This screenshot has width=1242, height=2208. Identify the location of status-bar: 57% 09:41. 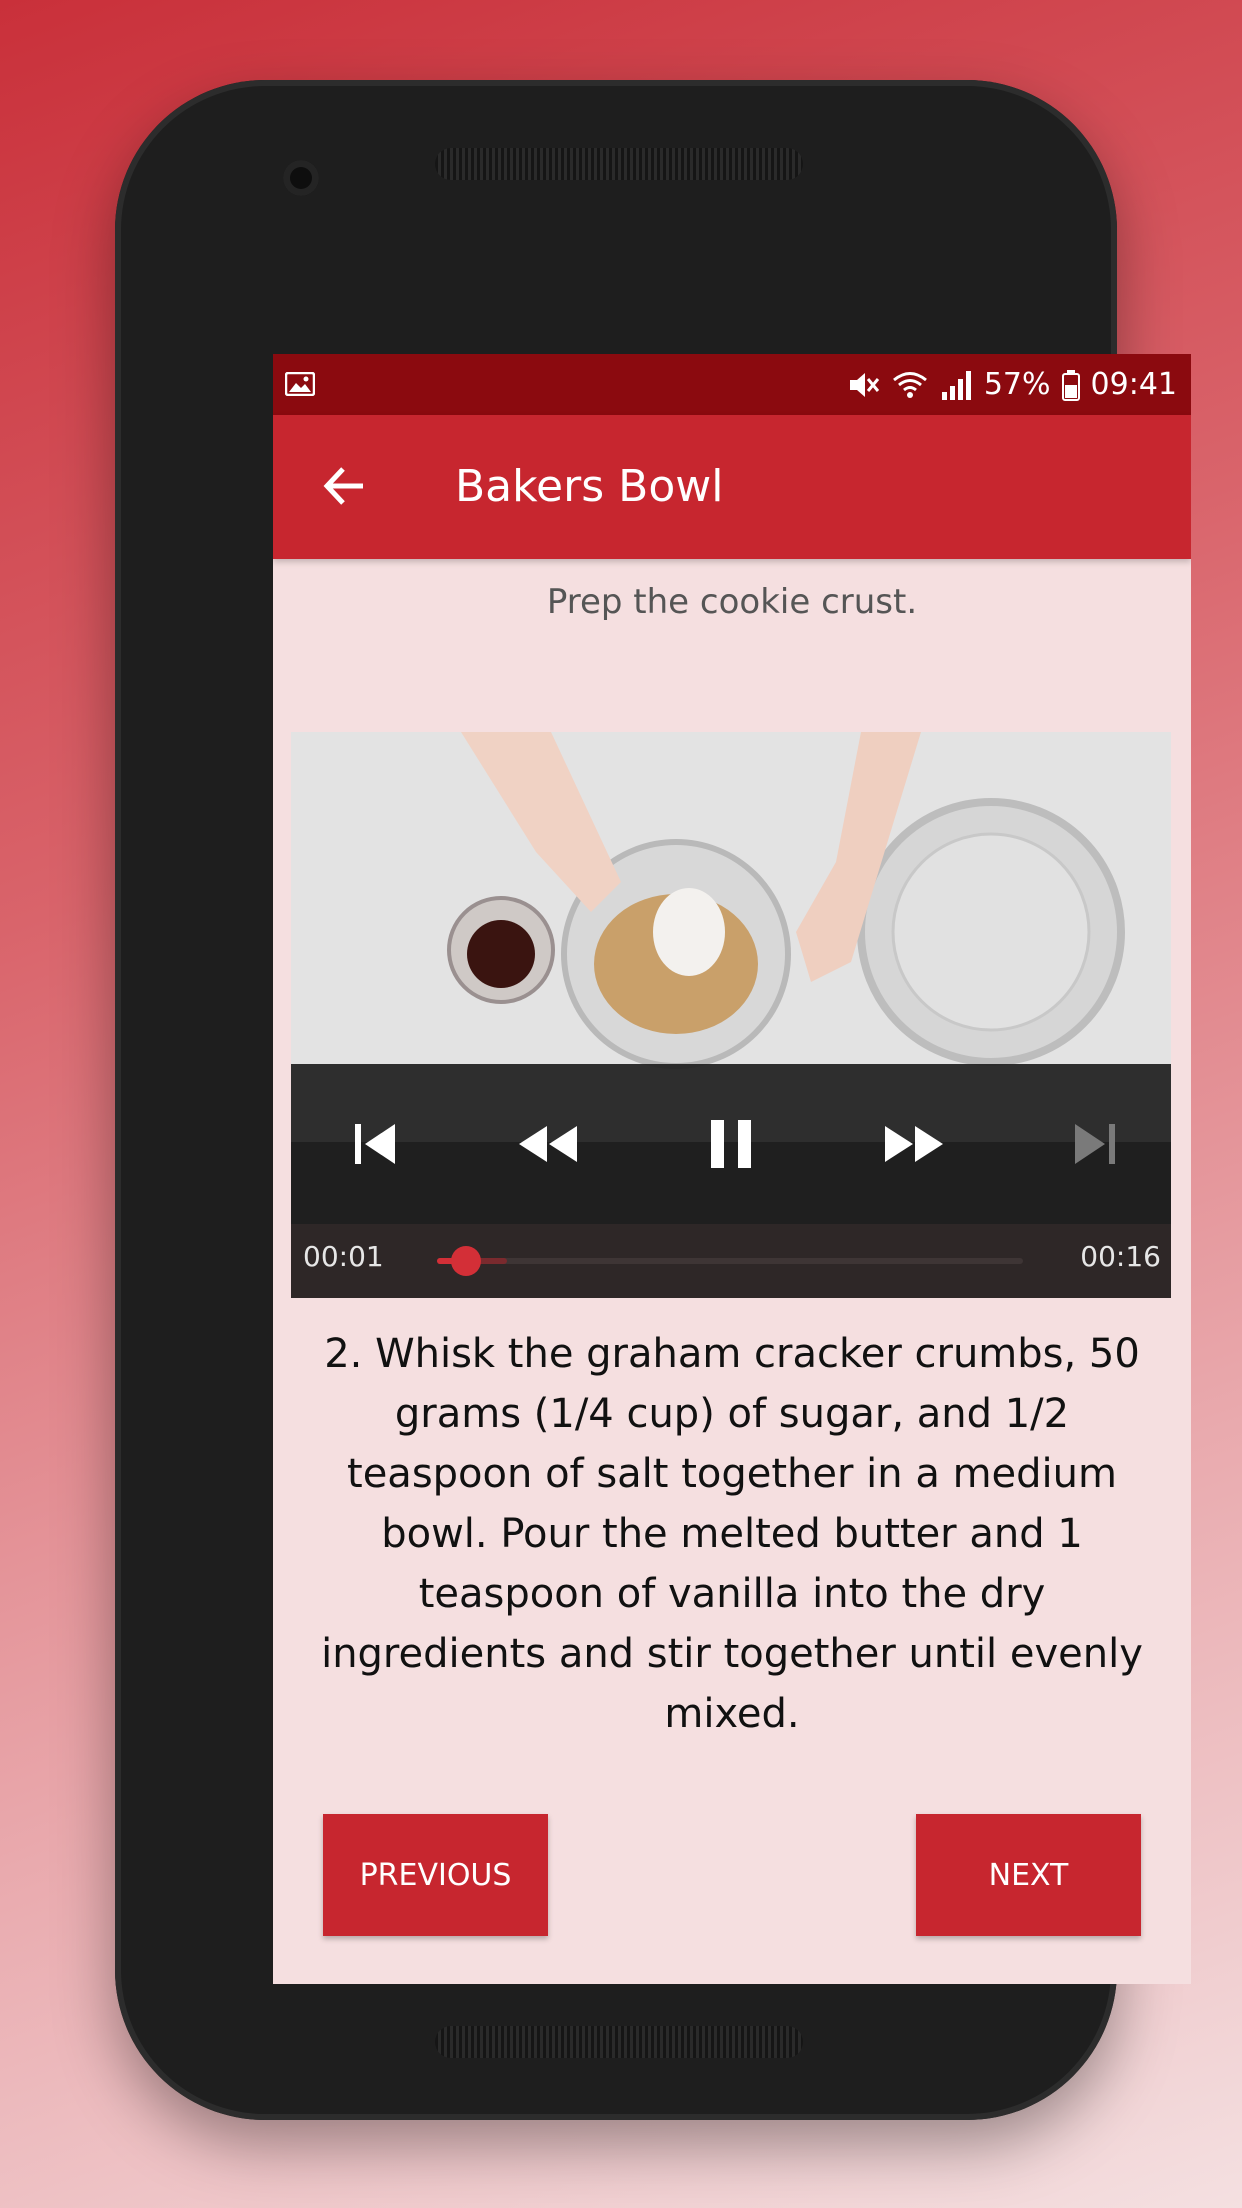
(732, 384).